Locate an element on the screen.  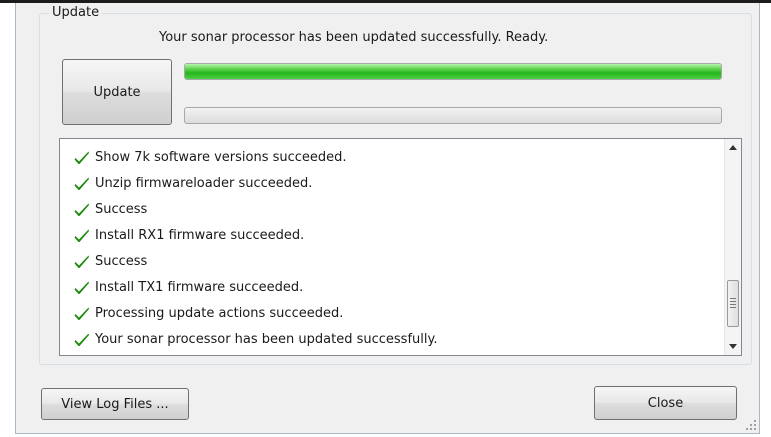
thumb-grip-icon is located at coordinates (733, 304).